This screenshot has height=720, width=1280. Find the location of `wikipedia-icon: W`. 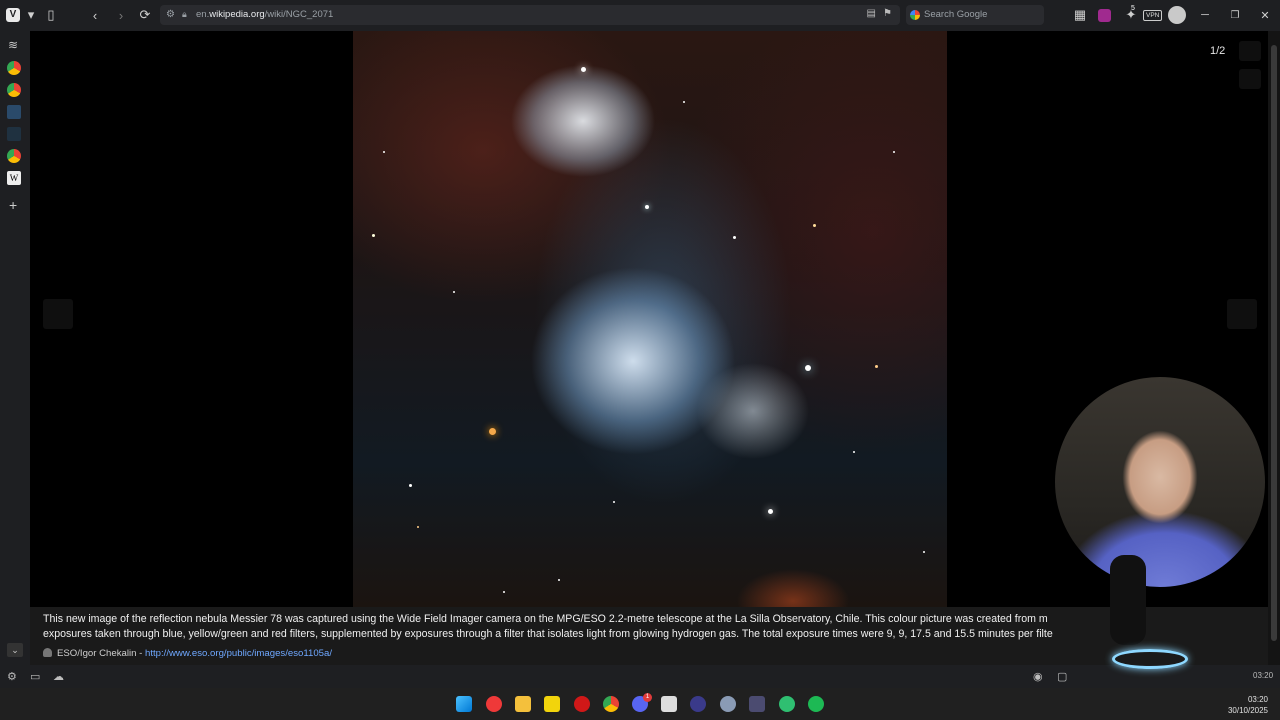

wikipedia-icon: W is located at coordinates (14, 178).